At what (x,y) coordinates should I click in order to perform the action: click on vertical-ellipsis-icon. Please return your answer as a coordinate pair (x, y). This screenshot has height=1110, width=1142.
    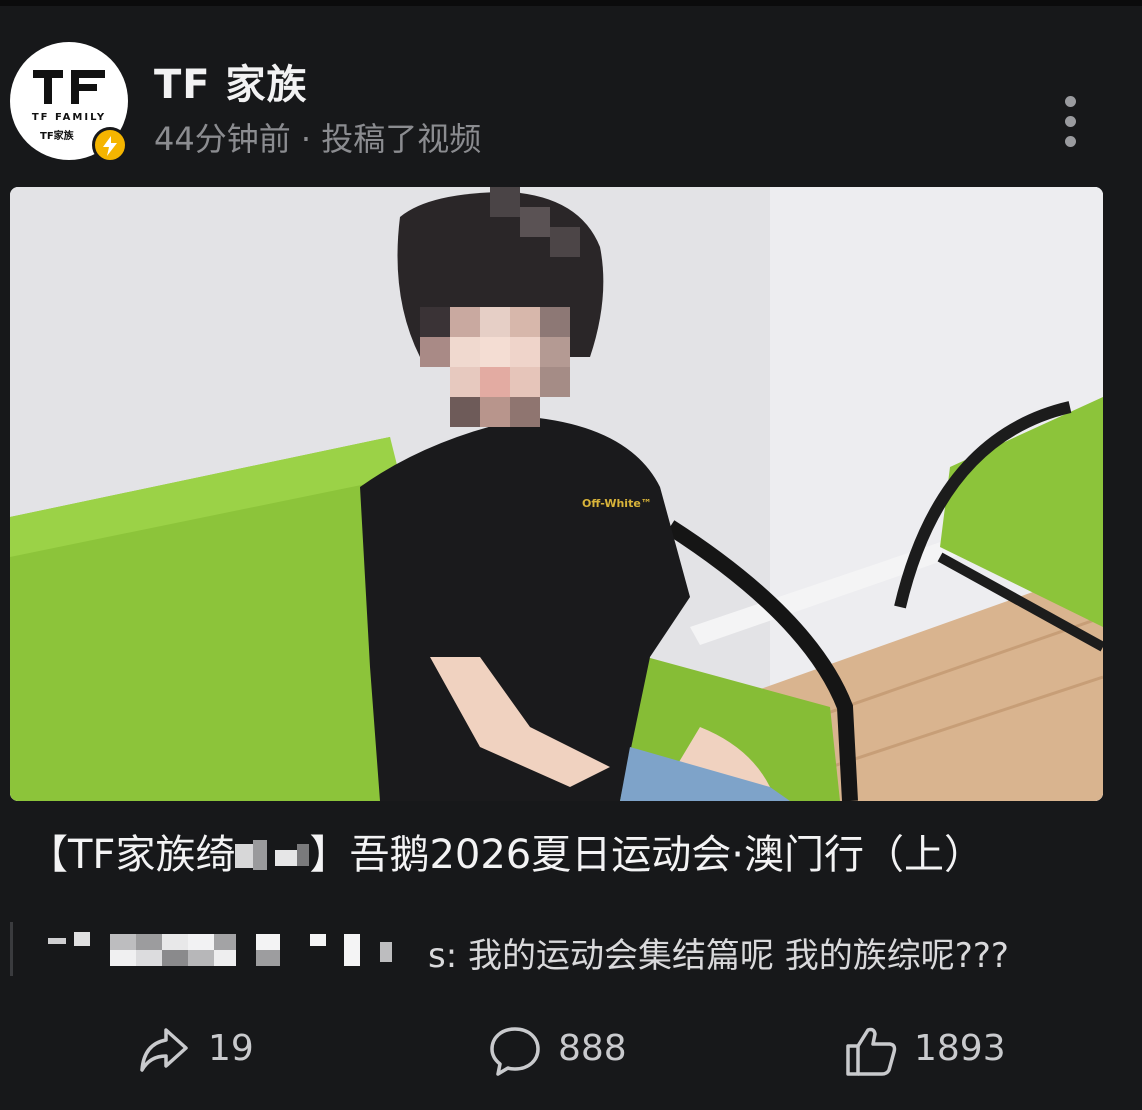
    Looking at the image, I should click on (1070, 101).